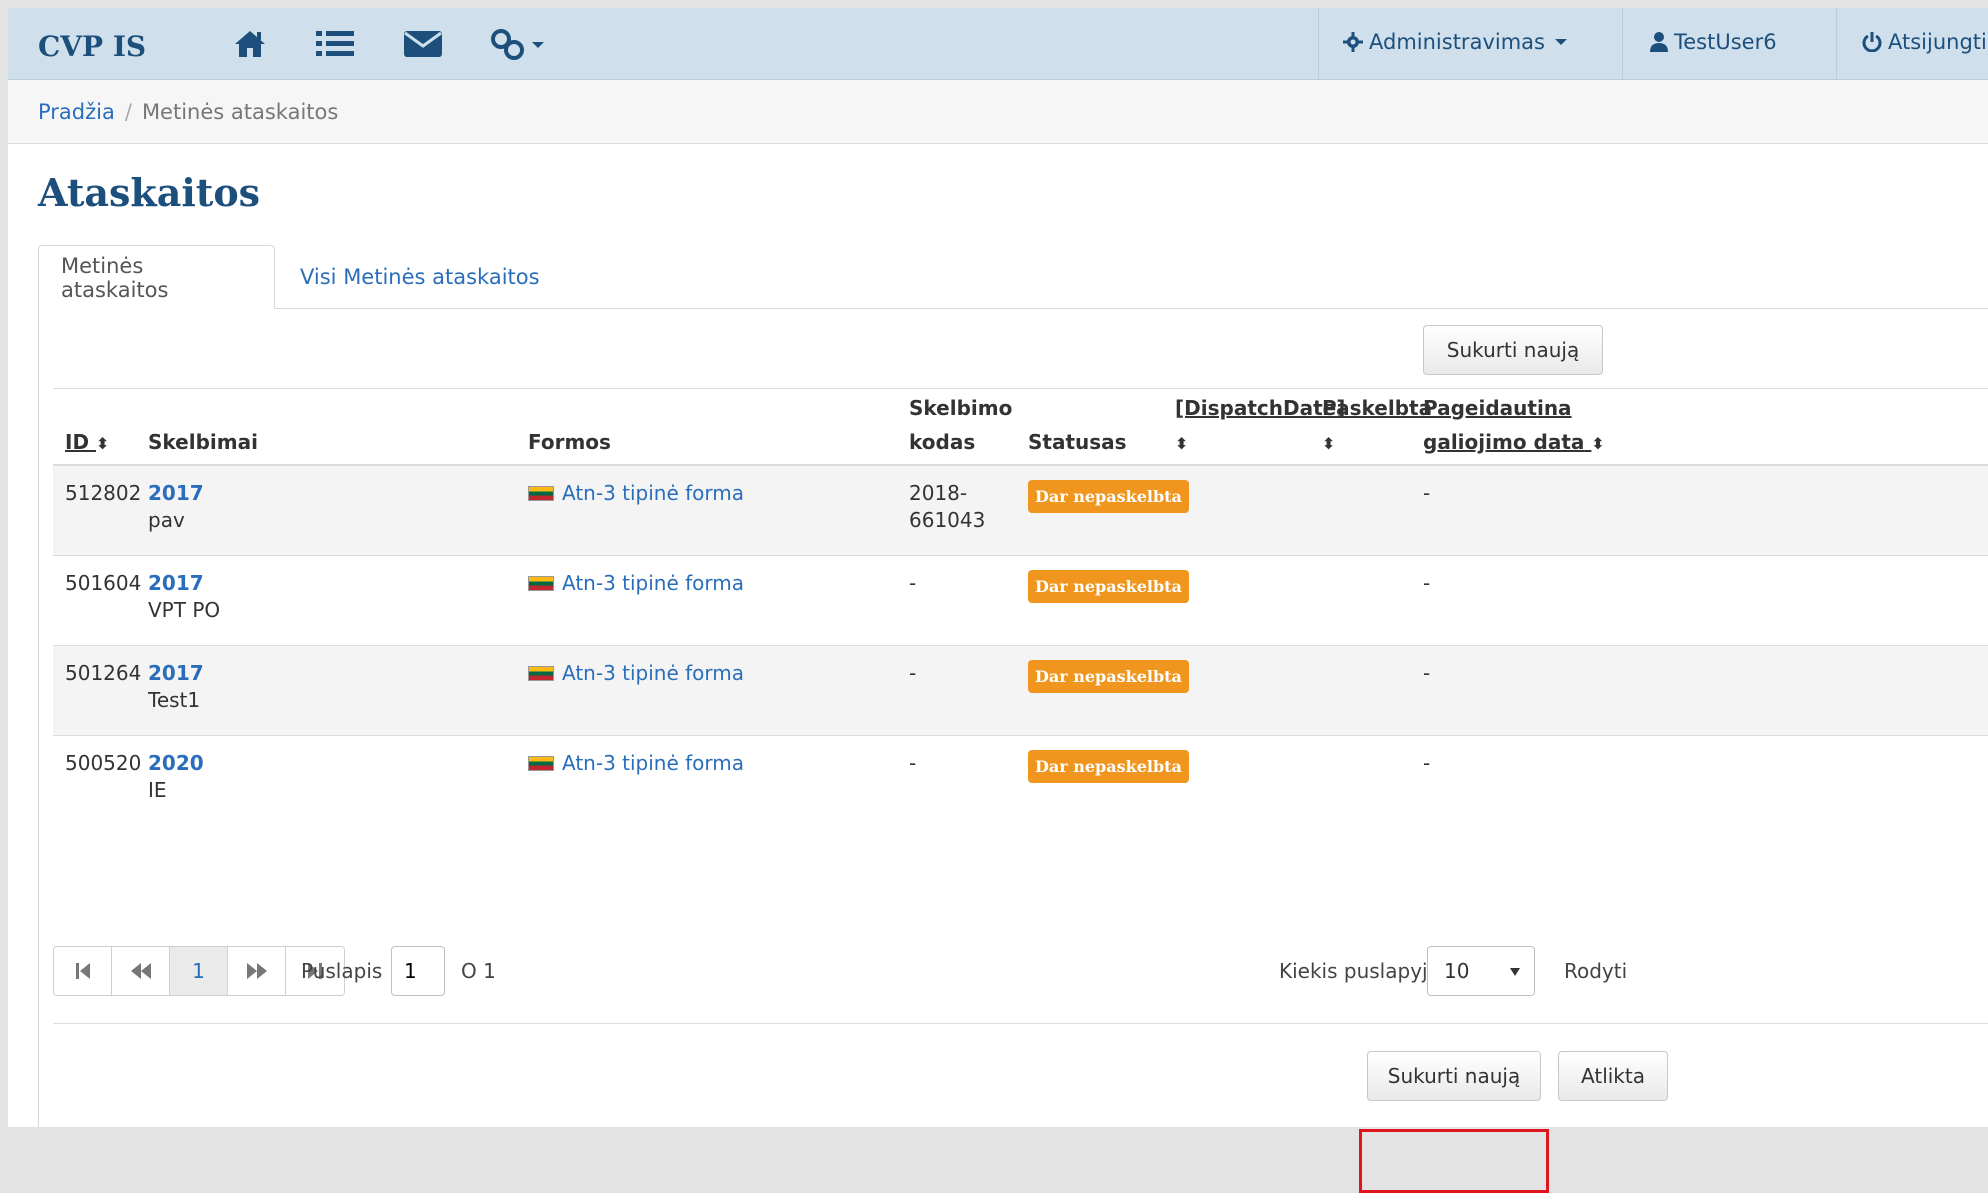 This screenshot has width=1988, height=1193. What do you see at coordinates (420, 277) in the screenshot?
I see `tab-all-annual-reports: Visi Metinės ataskaitos` at bounding box center [420, 277].